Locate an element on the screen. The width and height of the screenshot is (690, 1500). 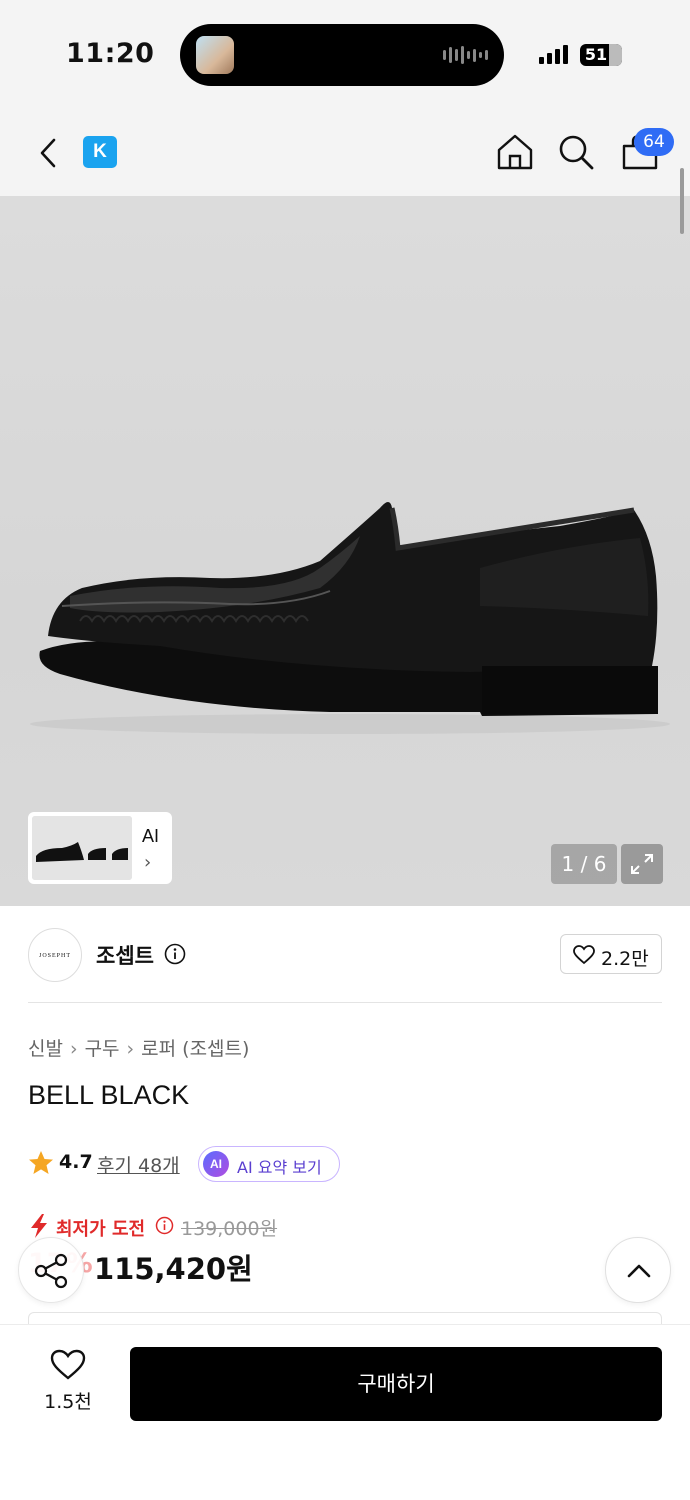
app-logo: K is located at coordinates (100, 152).